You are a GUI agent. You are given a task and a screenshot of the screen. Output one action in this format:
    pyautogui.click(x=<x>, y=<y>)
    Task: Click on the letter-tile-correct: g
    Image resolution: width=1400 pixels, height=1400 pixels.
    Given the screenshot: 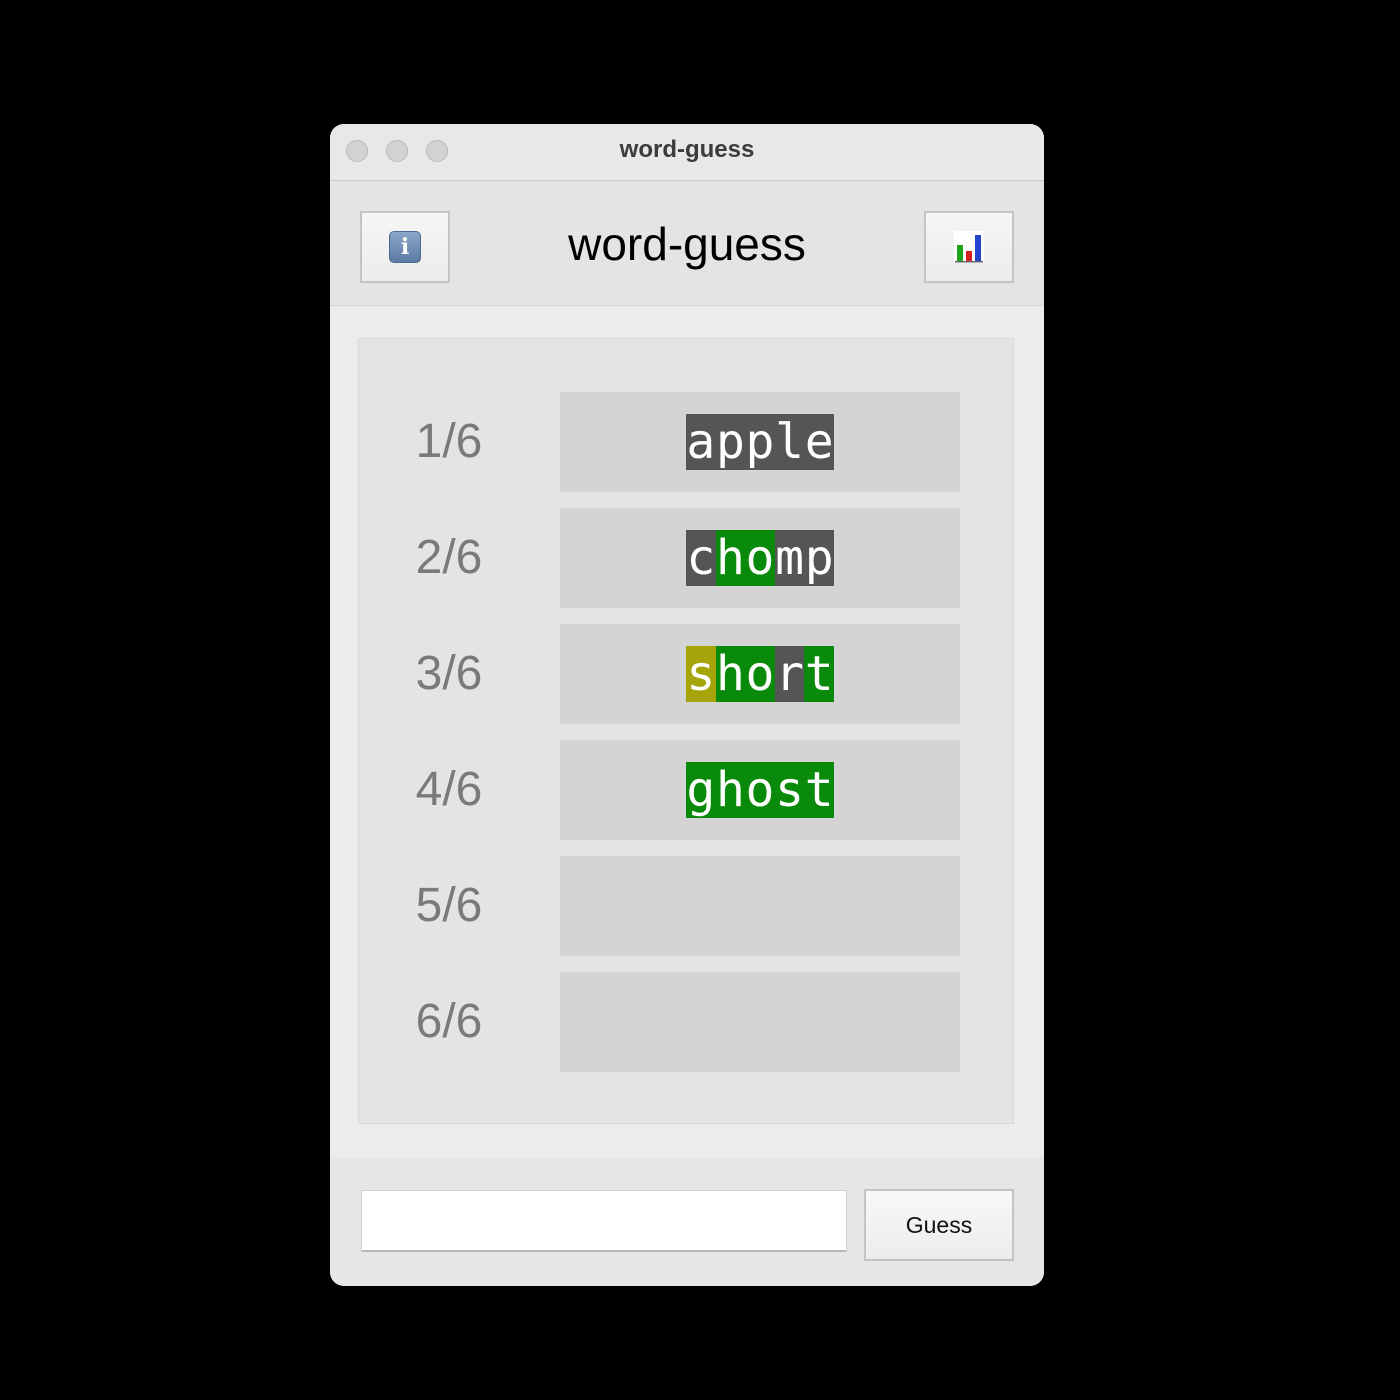 What is the action you would take?
    pyautogui.click(x=701, y=790)
    